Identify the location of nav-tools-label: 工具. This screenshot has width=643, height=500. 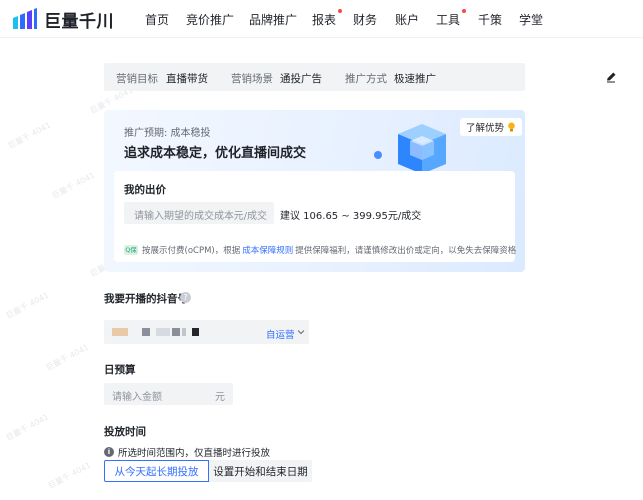
(448, 20).